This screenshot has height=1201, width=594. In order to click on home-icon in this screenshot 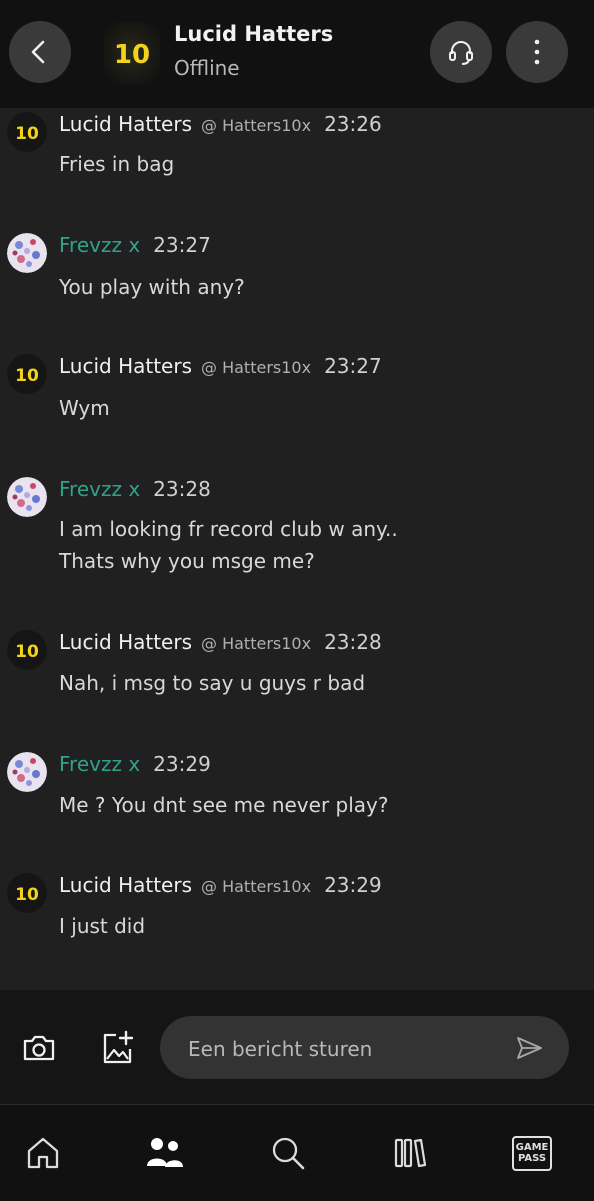, I will do `click(43, 1153)`.